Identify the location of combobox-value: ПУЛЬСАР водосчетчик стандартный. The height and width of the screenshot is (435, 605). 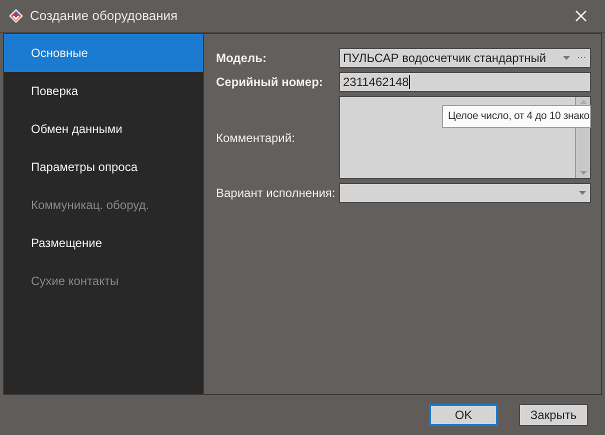
(445, 58).